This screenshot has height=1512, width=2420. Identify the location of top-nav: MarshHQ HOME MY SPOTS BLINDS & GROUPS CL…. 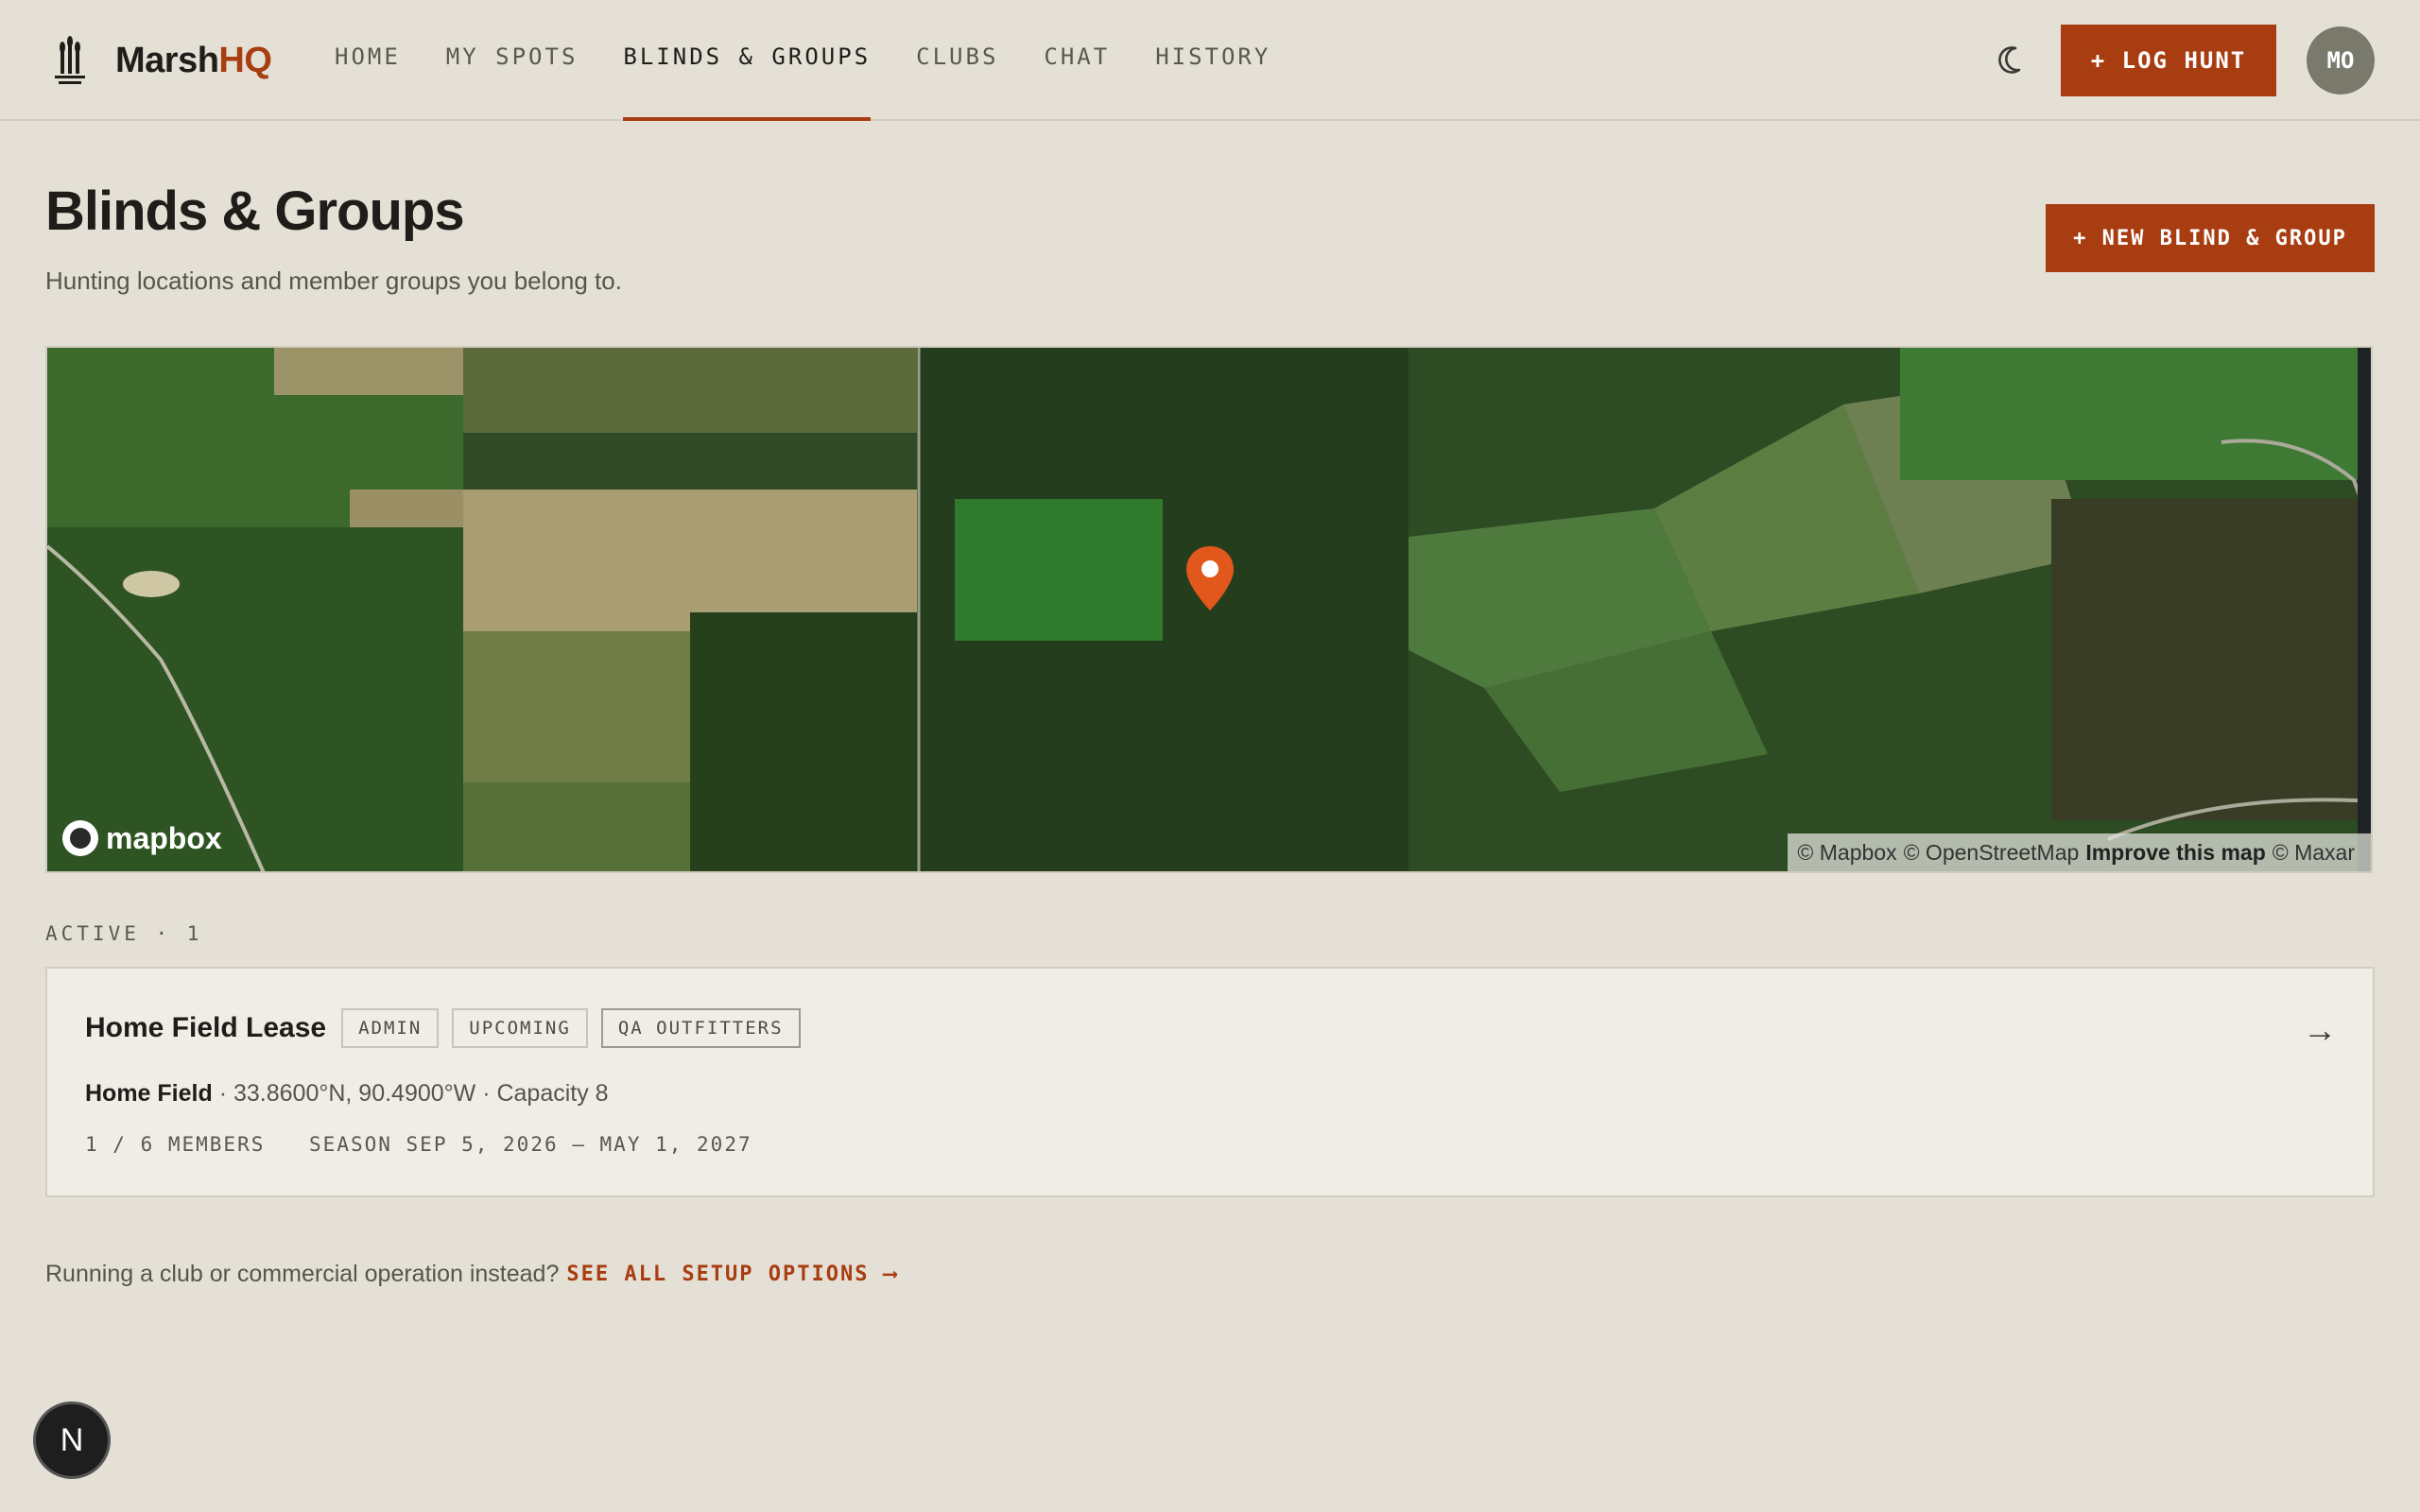
(1210, 60).